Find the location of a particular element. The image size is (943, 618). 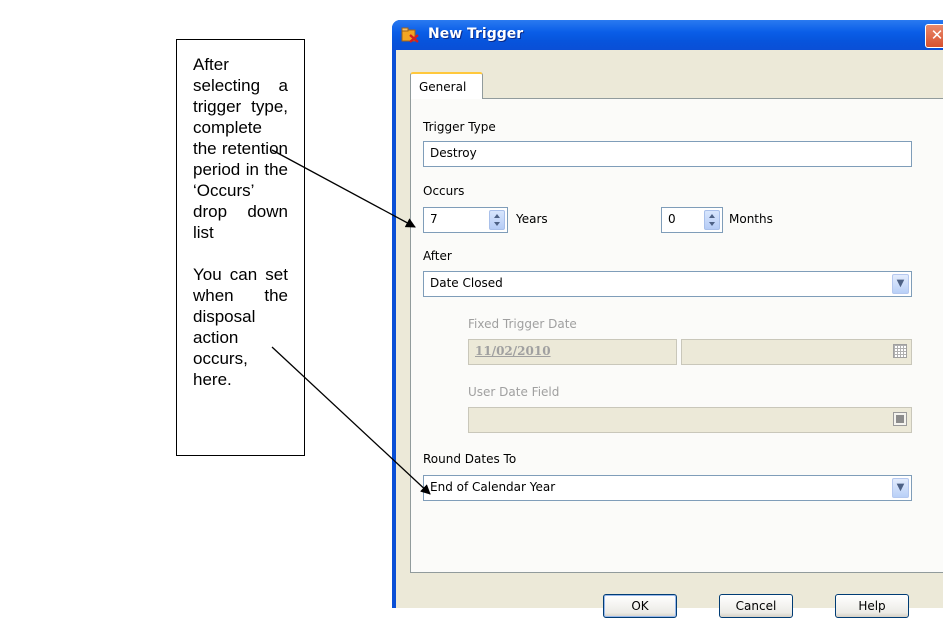

arrow-to-round-dates is located at coordinates (351, 420).